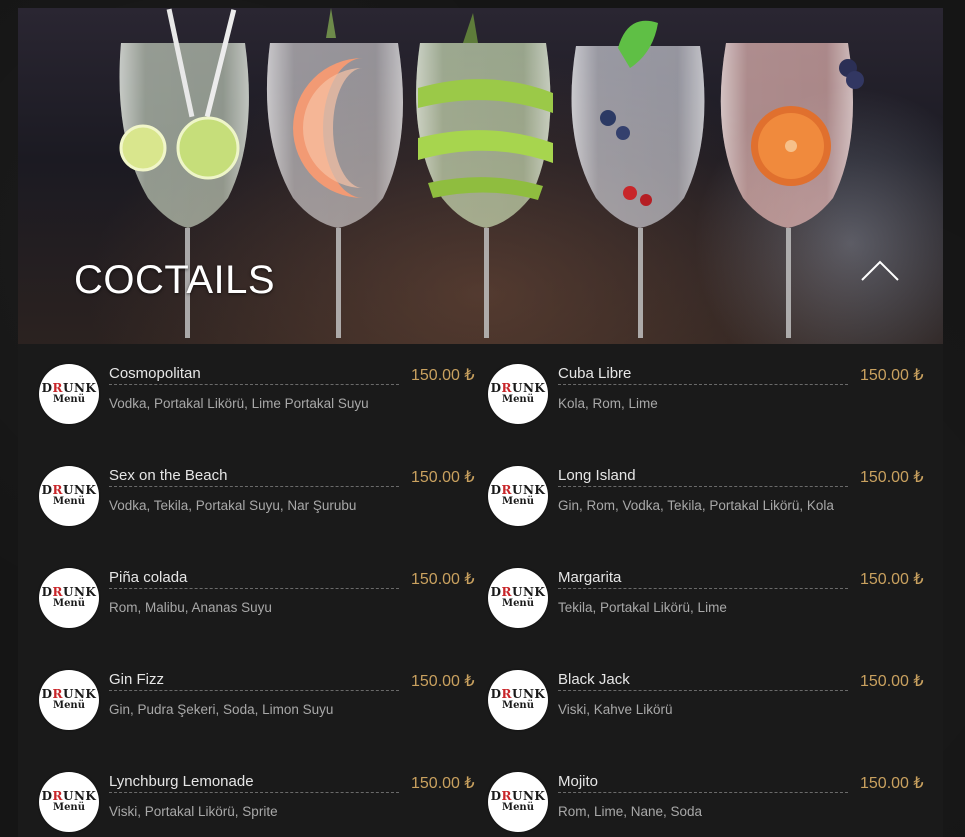 The width and height of the screenshot is (965, 837). I want to click on item-description: Rom, Malibu, Ananas Suyu, so click(190, 607).